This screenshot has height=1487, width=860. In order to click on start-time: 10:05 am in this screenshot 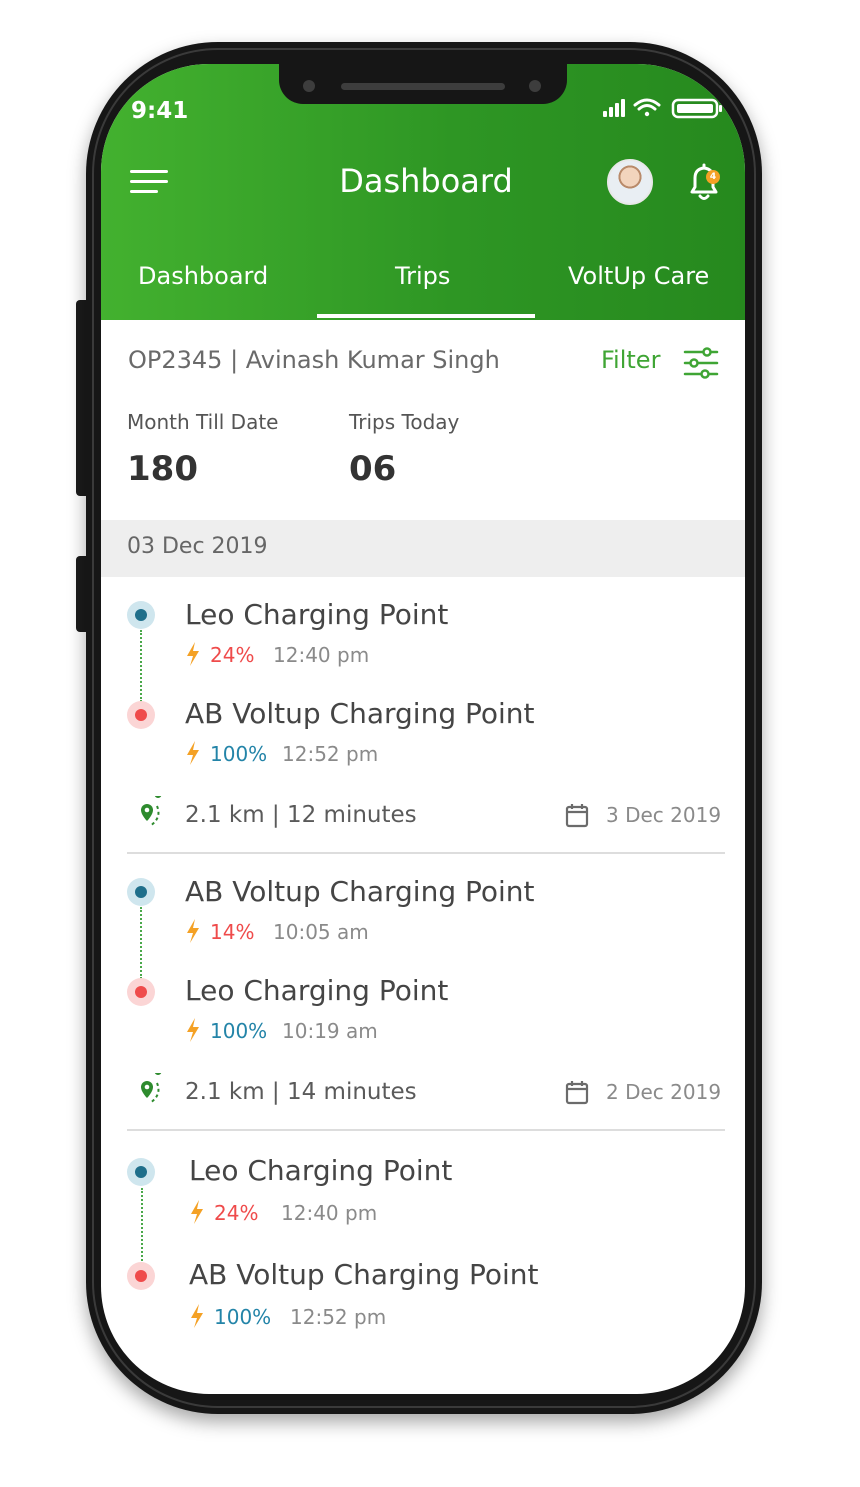, I will do `click(321, 932)`.